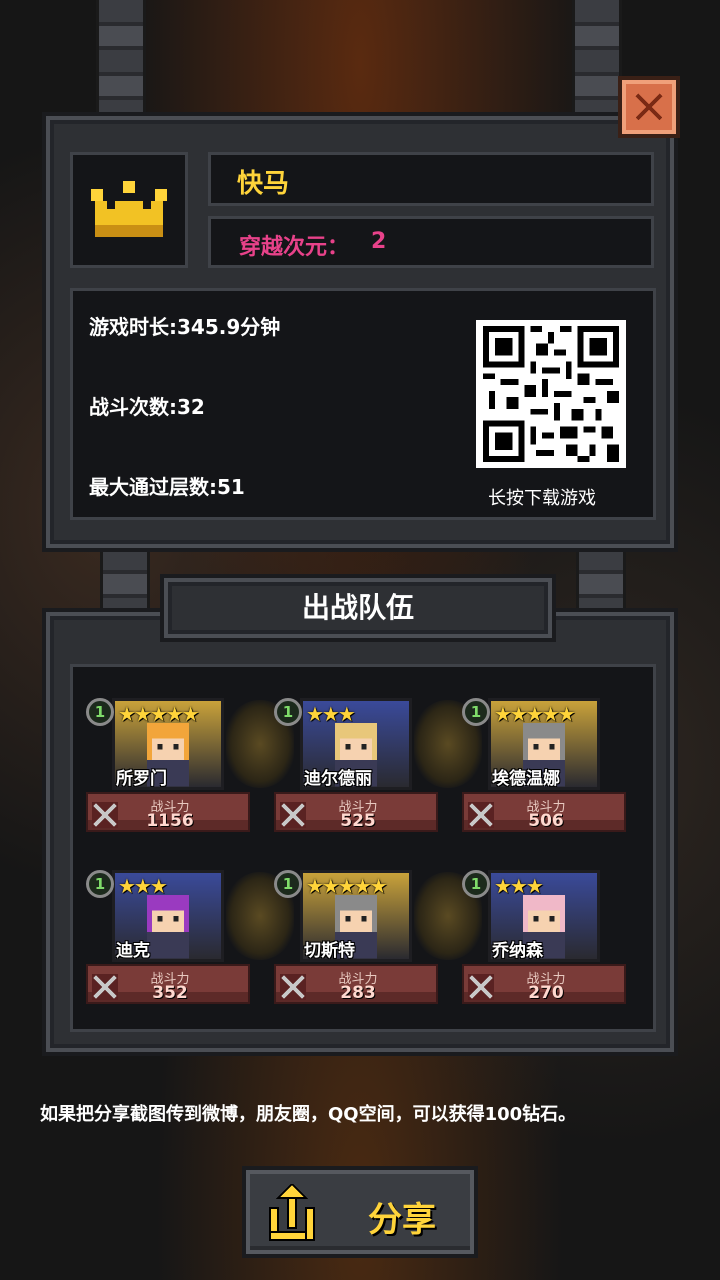  What do you see at coordinates (360, 1212) in the screenshot?
I see `share-button: 分享` at bounding box center [360, 1212].